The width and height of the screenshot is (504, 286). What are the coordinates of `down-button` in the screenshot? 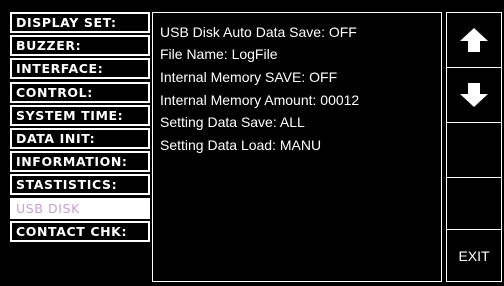 It's located at (474, 95).